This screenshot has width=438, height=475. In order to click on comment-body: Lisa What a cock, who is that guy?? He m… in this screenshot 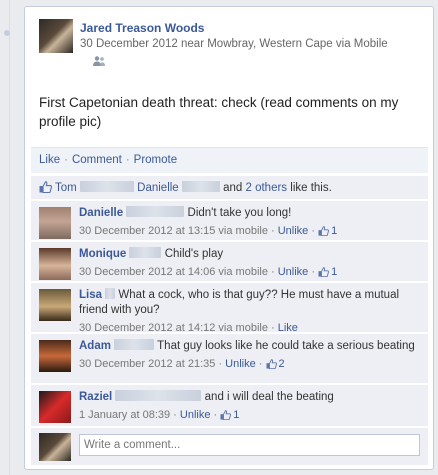, I will do `click(239, 311)`.